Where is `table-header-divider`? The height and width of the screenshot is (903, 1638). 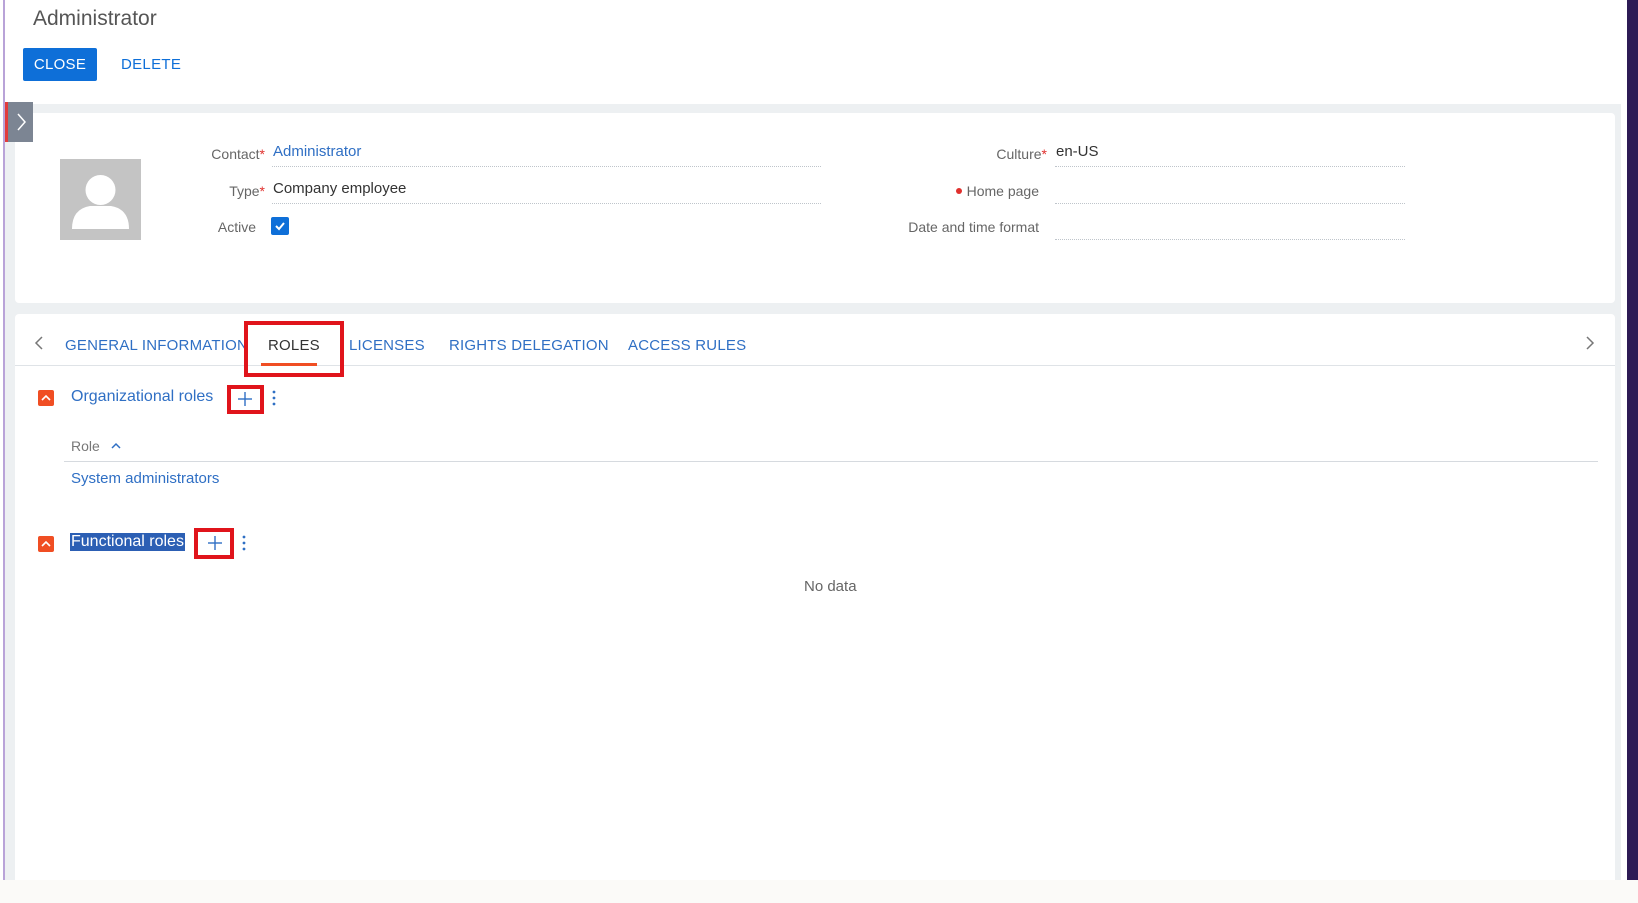 table-header-divider is located at coordinates (831, 461).